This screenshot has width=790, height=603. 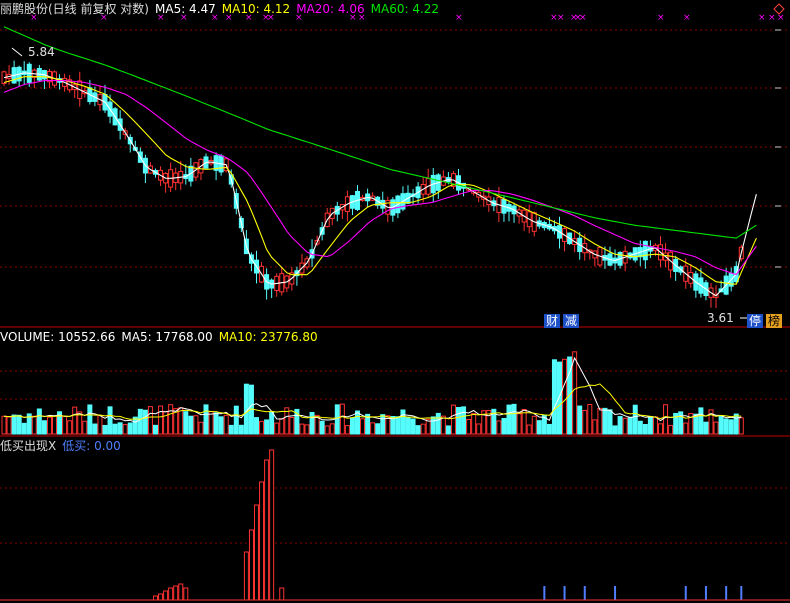 I want to click on indicator-title: 低买出现X, so click(x=28, y=446).